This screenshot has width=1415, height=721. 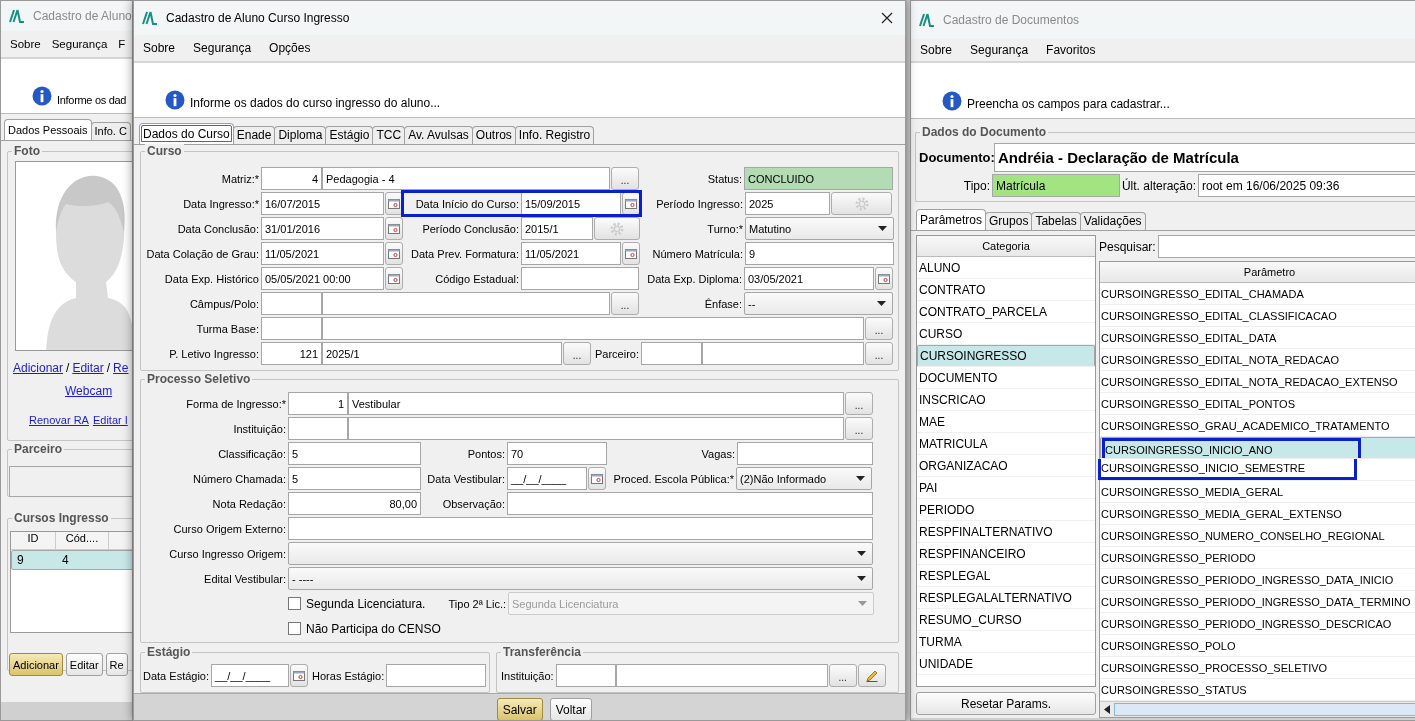 What do you see at coordinates (1006, 510) in the screenshot?
I see `list-item: PERIODO` at bounding box center [1006, 510].